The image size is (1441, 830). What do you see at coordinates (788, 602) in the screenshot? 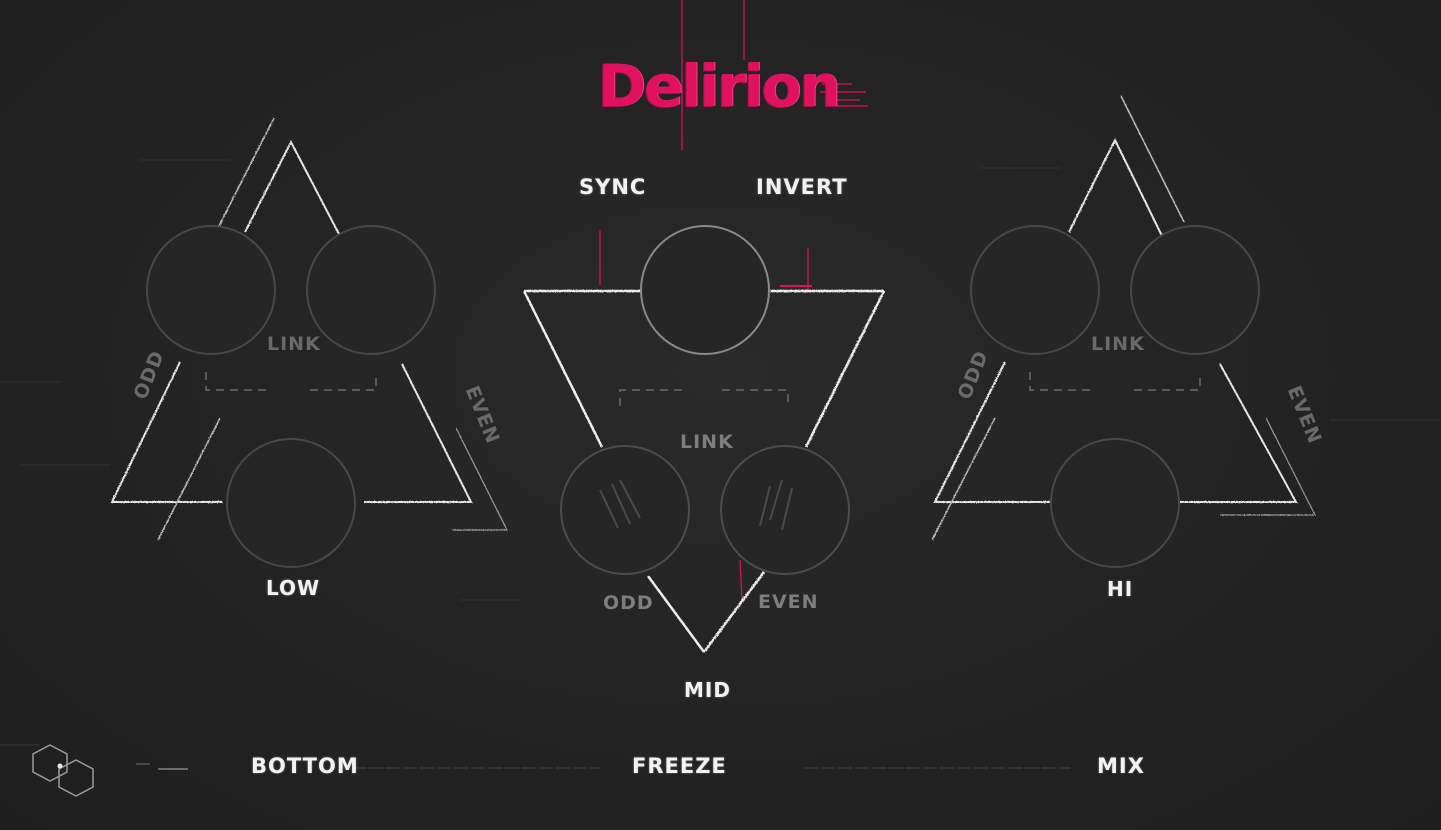
I see `mid-even-label: EVEN` at bounding box center [788, 602].